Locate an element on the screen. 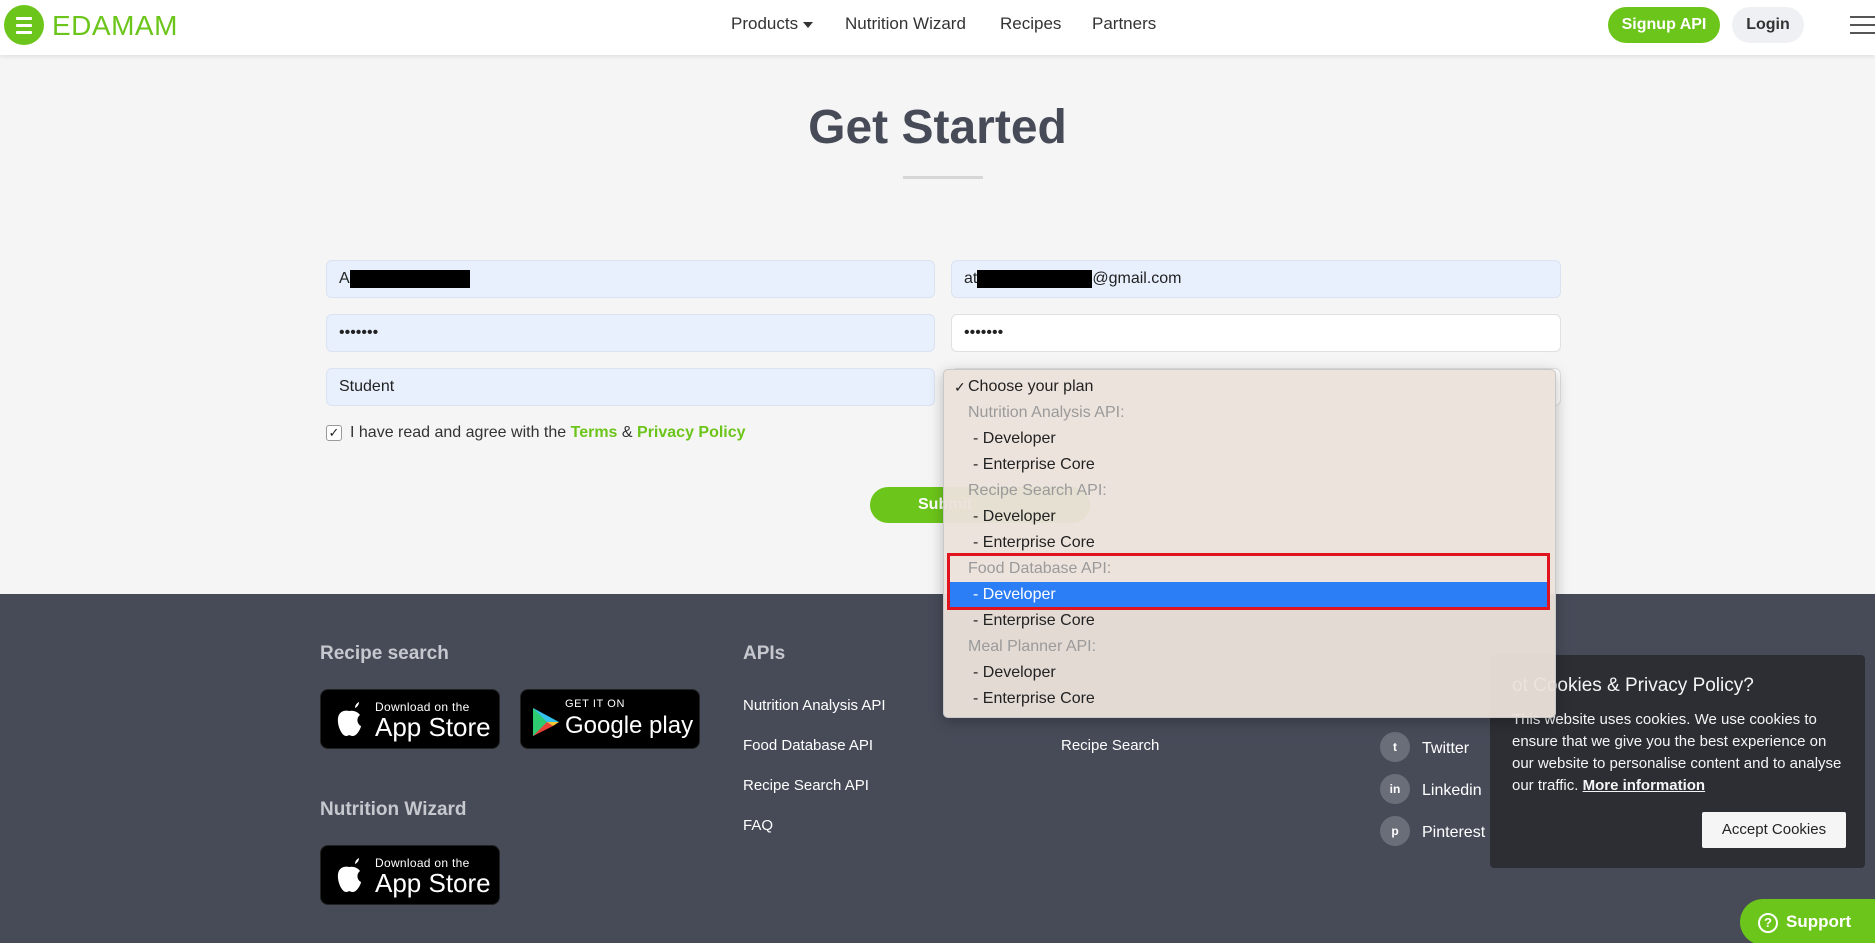 The height and width of the screenshot is (943, 1875). cookie-more-information-link: More information is located at coordinates (1644, 785).